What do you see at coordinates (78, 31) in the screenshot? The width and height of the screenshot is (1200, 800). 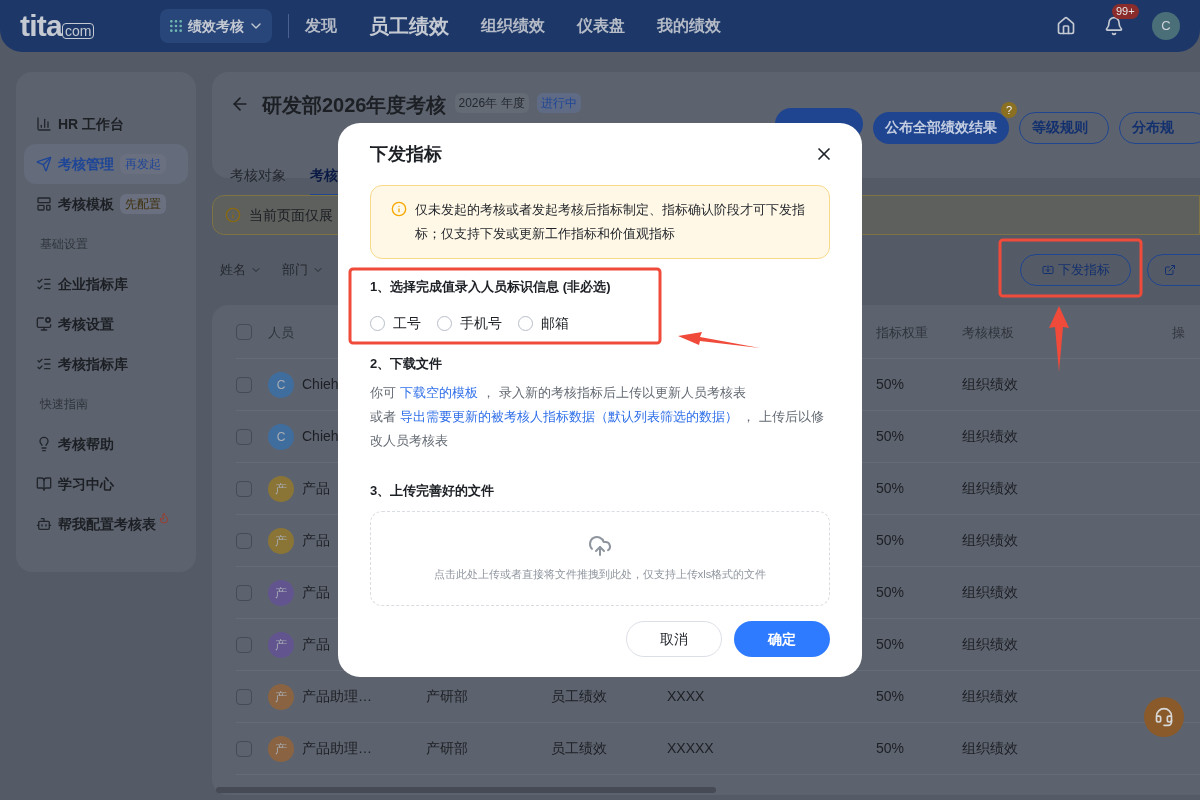 I see `logo-suffix: com` at bounding box center [78, 31].